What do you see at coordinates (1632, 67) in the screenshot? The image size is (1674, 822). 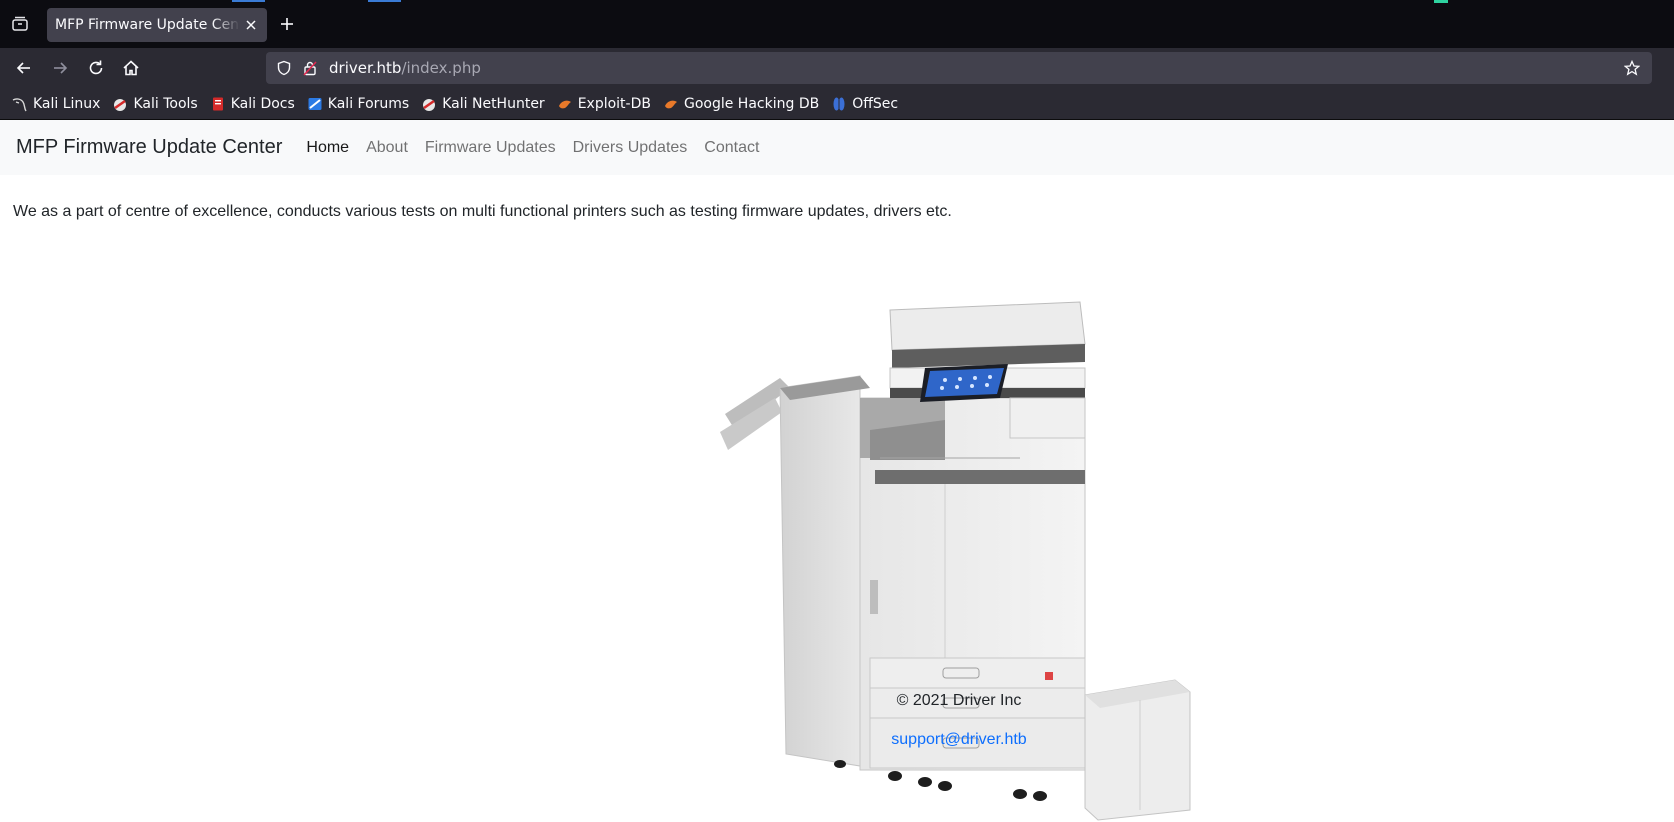 I see `bookmark-star-icon` at bounding box center [1632, 67].